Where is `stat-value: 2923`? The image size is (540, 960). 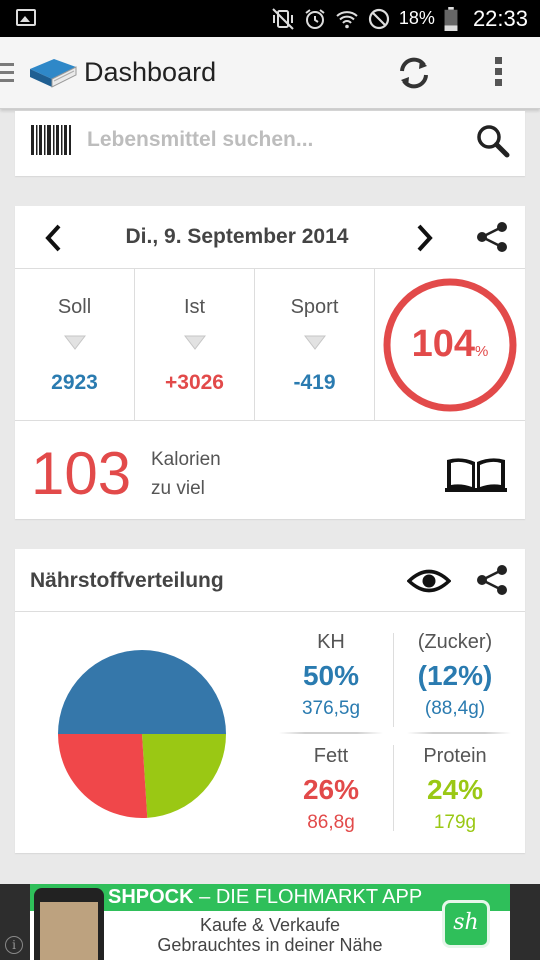
stat-value: 2923 is located at coordinates (74, 382).